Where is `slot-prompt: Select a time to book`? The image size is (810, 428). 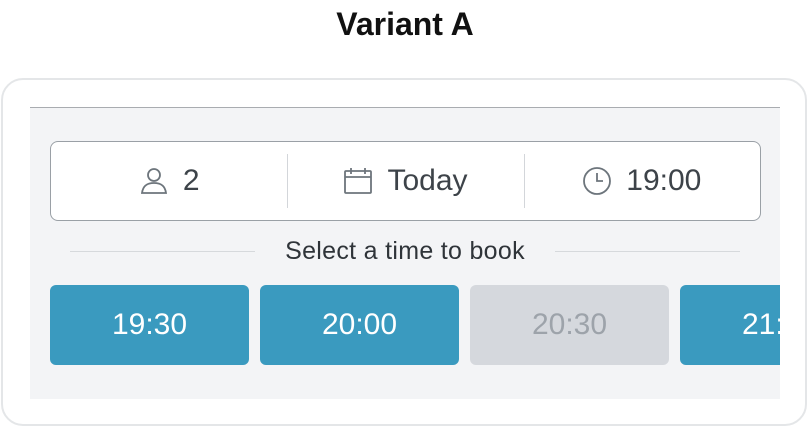 slot-prompt: Select a time to book is located at coordinates (405, 250).